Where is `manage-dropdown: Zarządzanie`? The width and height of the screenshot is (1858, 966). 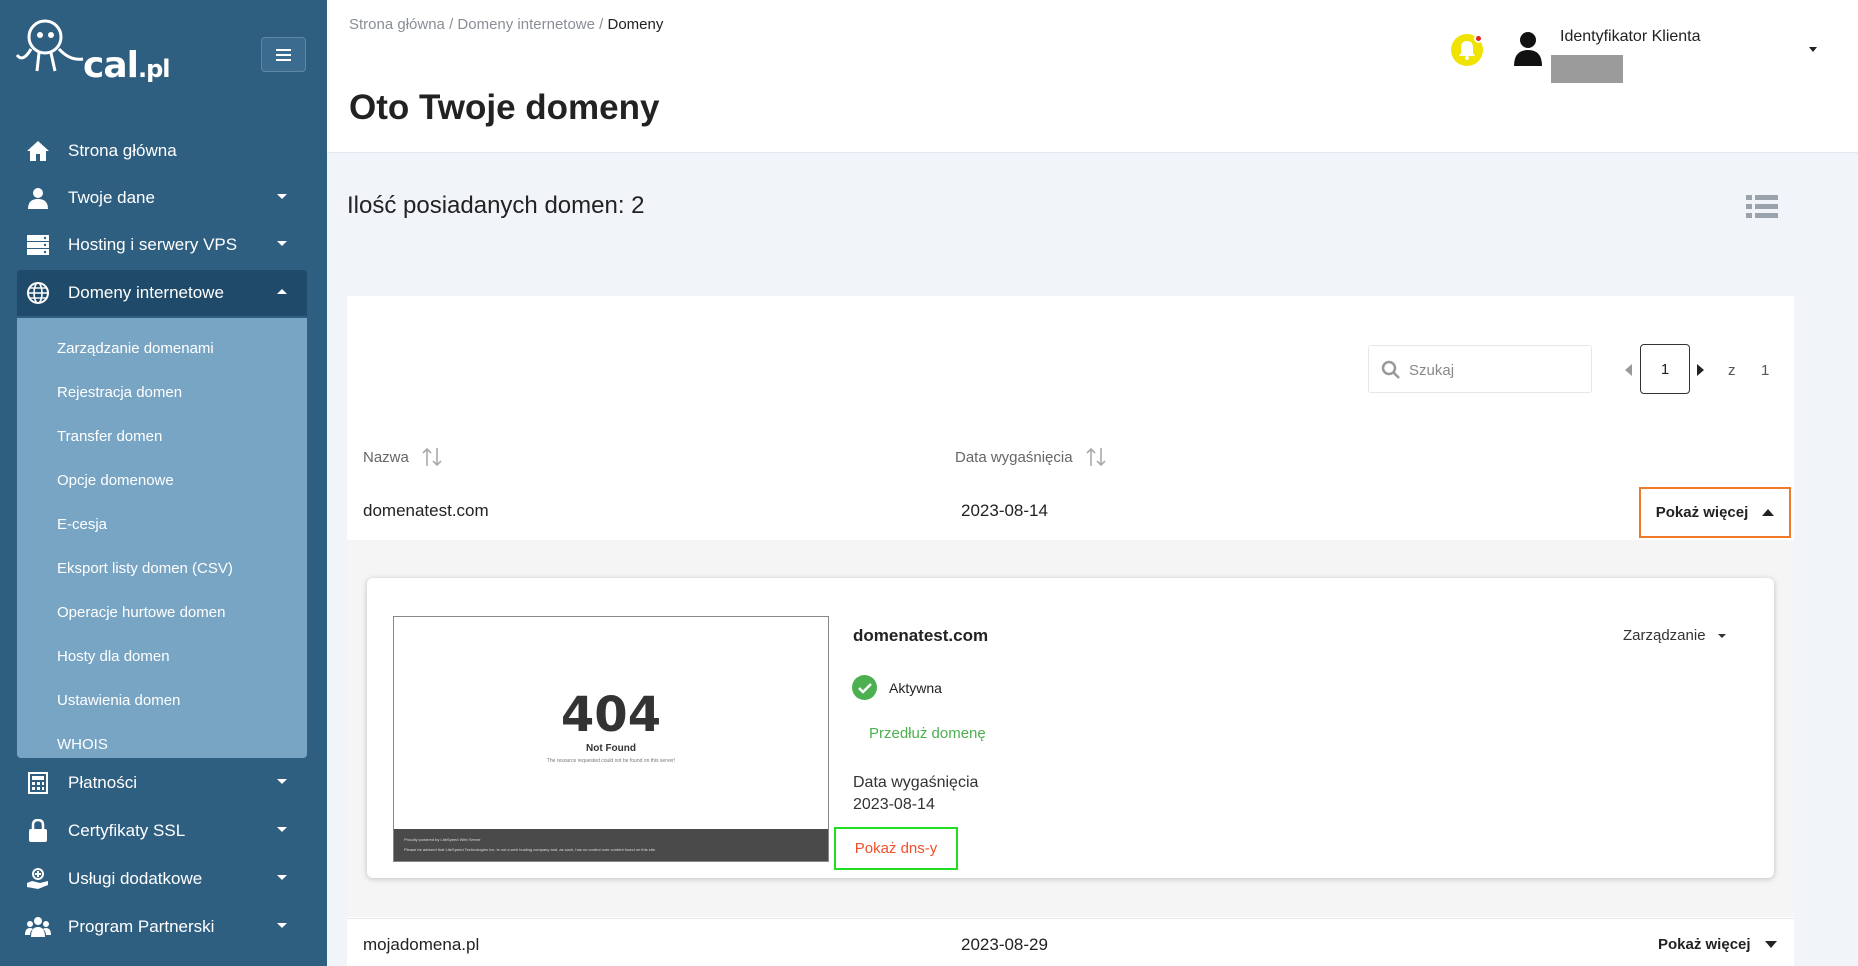
manage-dropdown: Zarządzanie is located at coordinates (1674, 635).